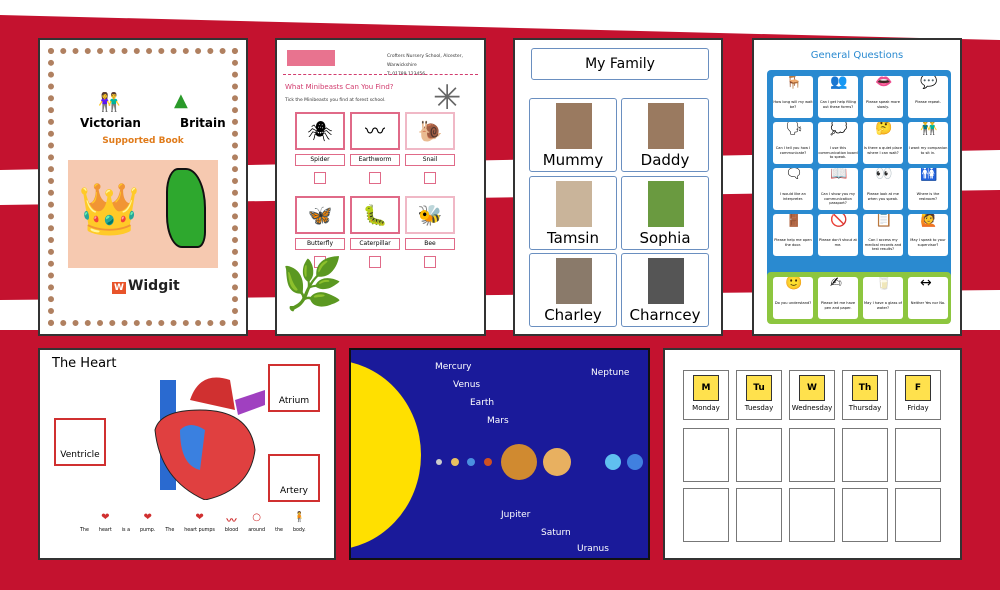 This screenshot has width=1000, height=590. I want to click on question-symbol-icon: 👬, so click(929, 129).